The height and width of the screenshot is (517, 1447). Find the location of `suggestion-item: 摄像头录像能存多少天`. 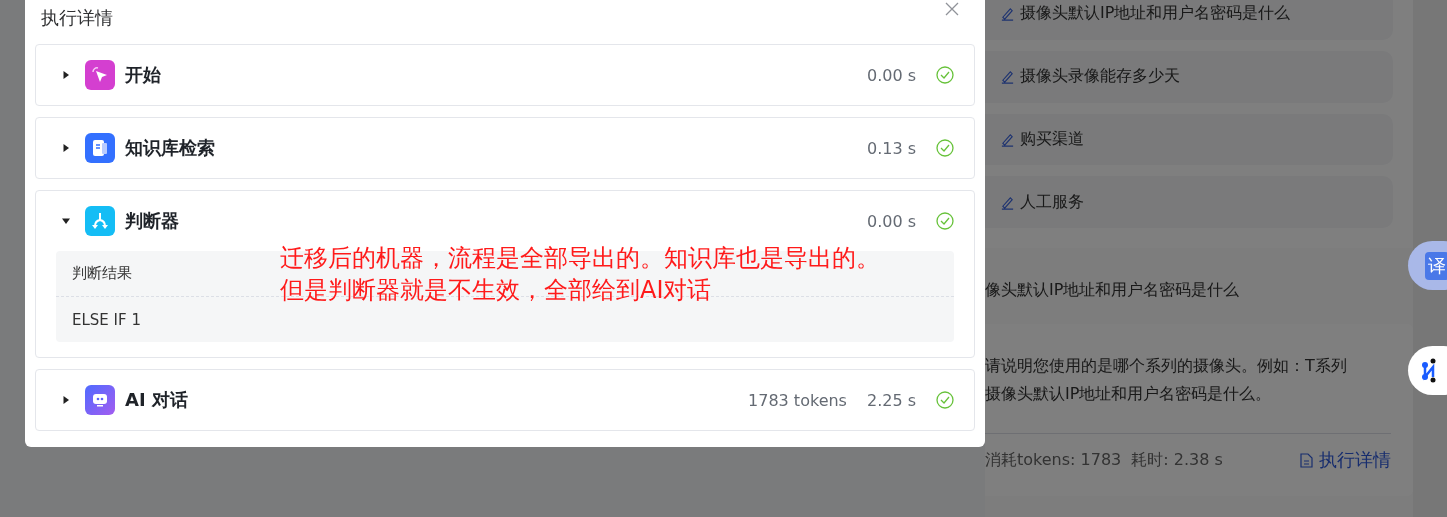

suggestion-item: 摄像头录像能存多少天 is located at coordinates (1189, 76).